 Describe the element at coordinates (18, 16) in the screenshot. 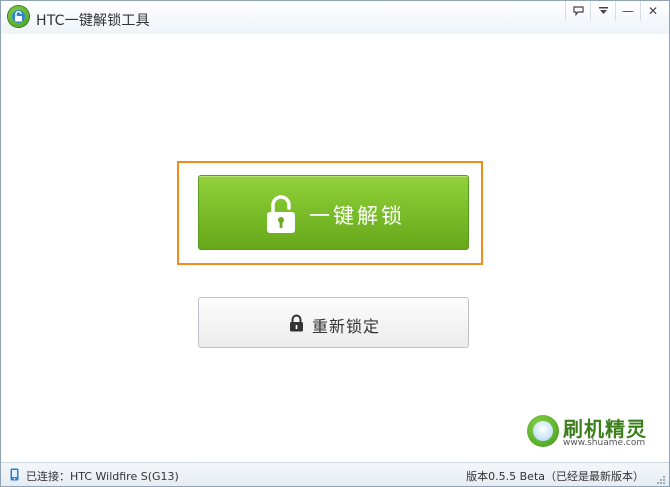

I see `app-logo-icon` at that location.